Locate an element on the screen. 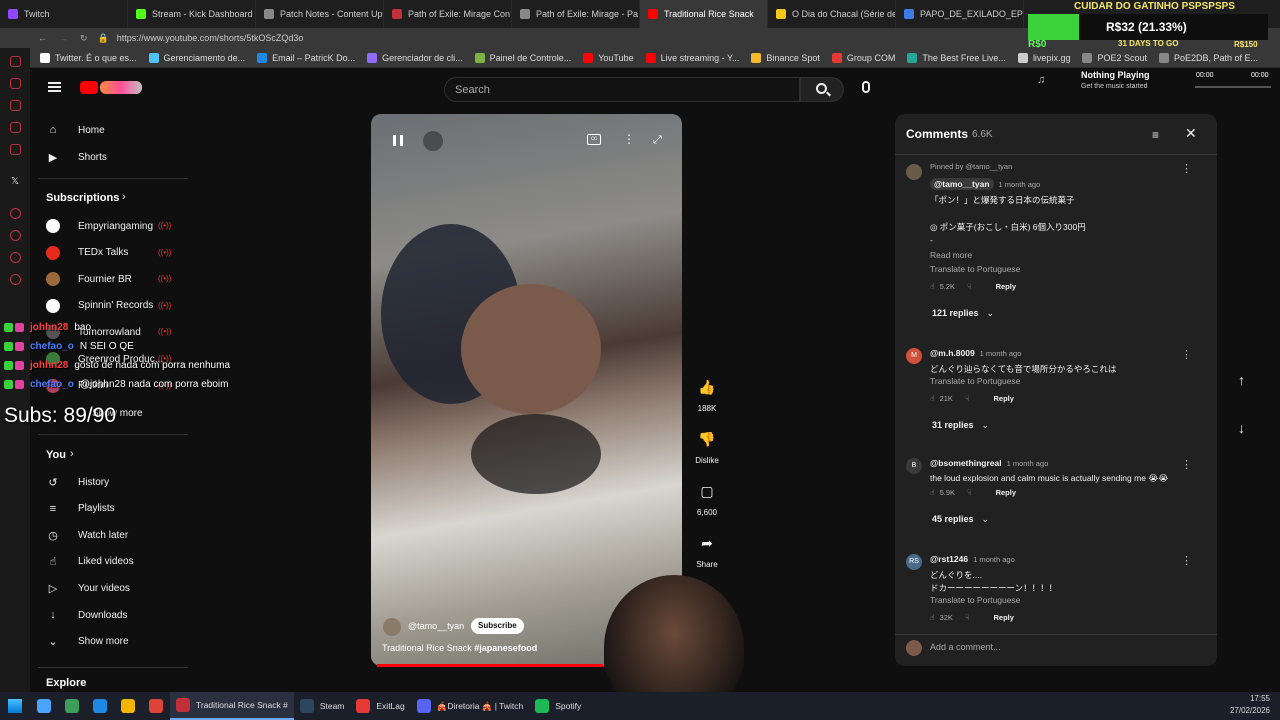 This screenshot has width=1280, height=720. browser-tab: Stream - Kick Dashboard is located at coordinates (192, 14).